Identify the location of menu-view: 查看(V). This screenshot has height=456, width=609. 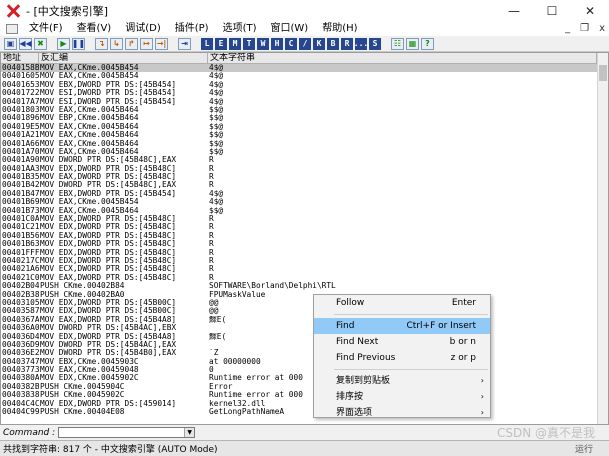
(94, 29).